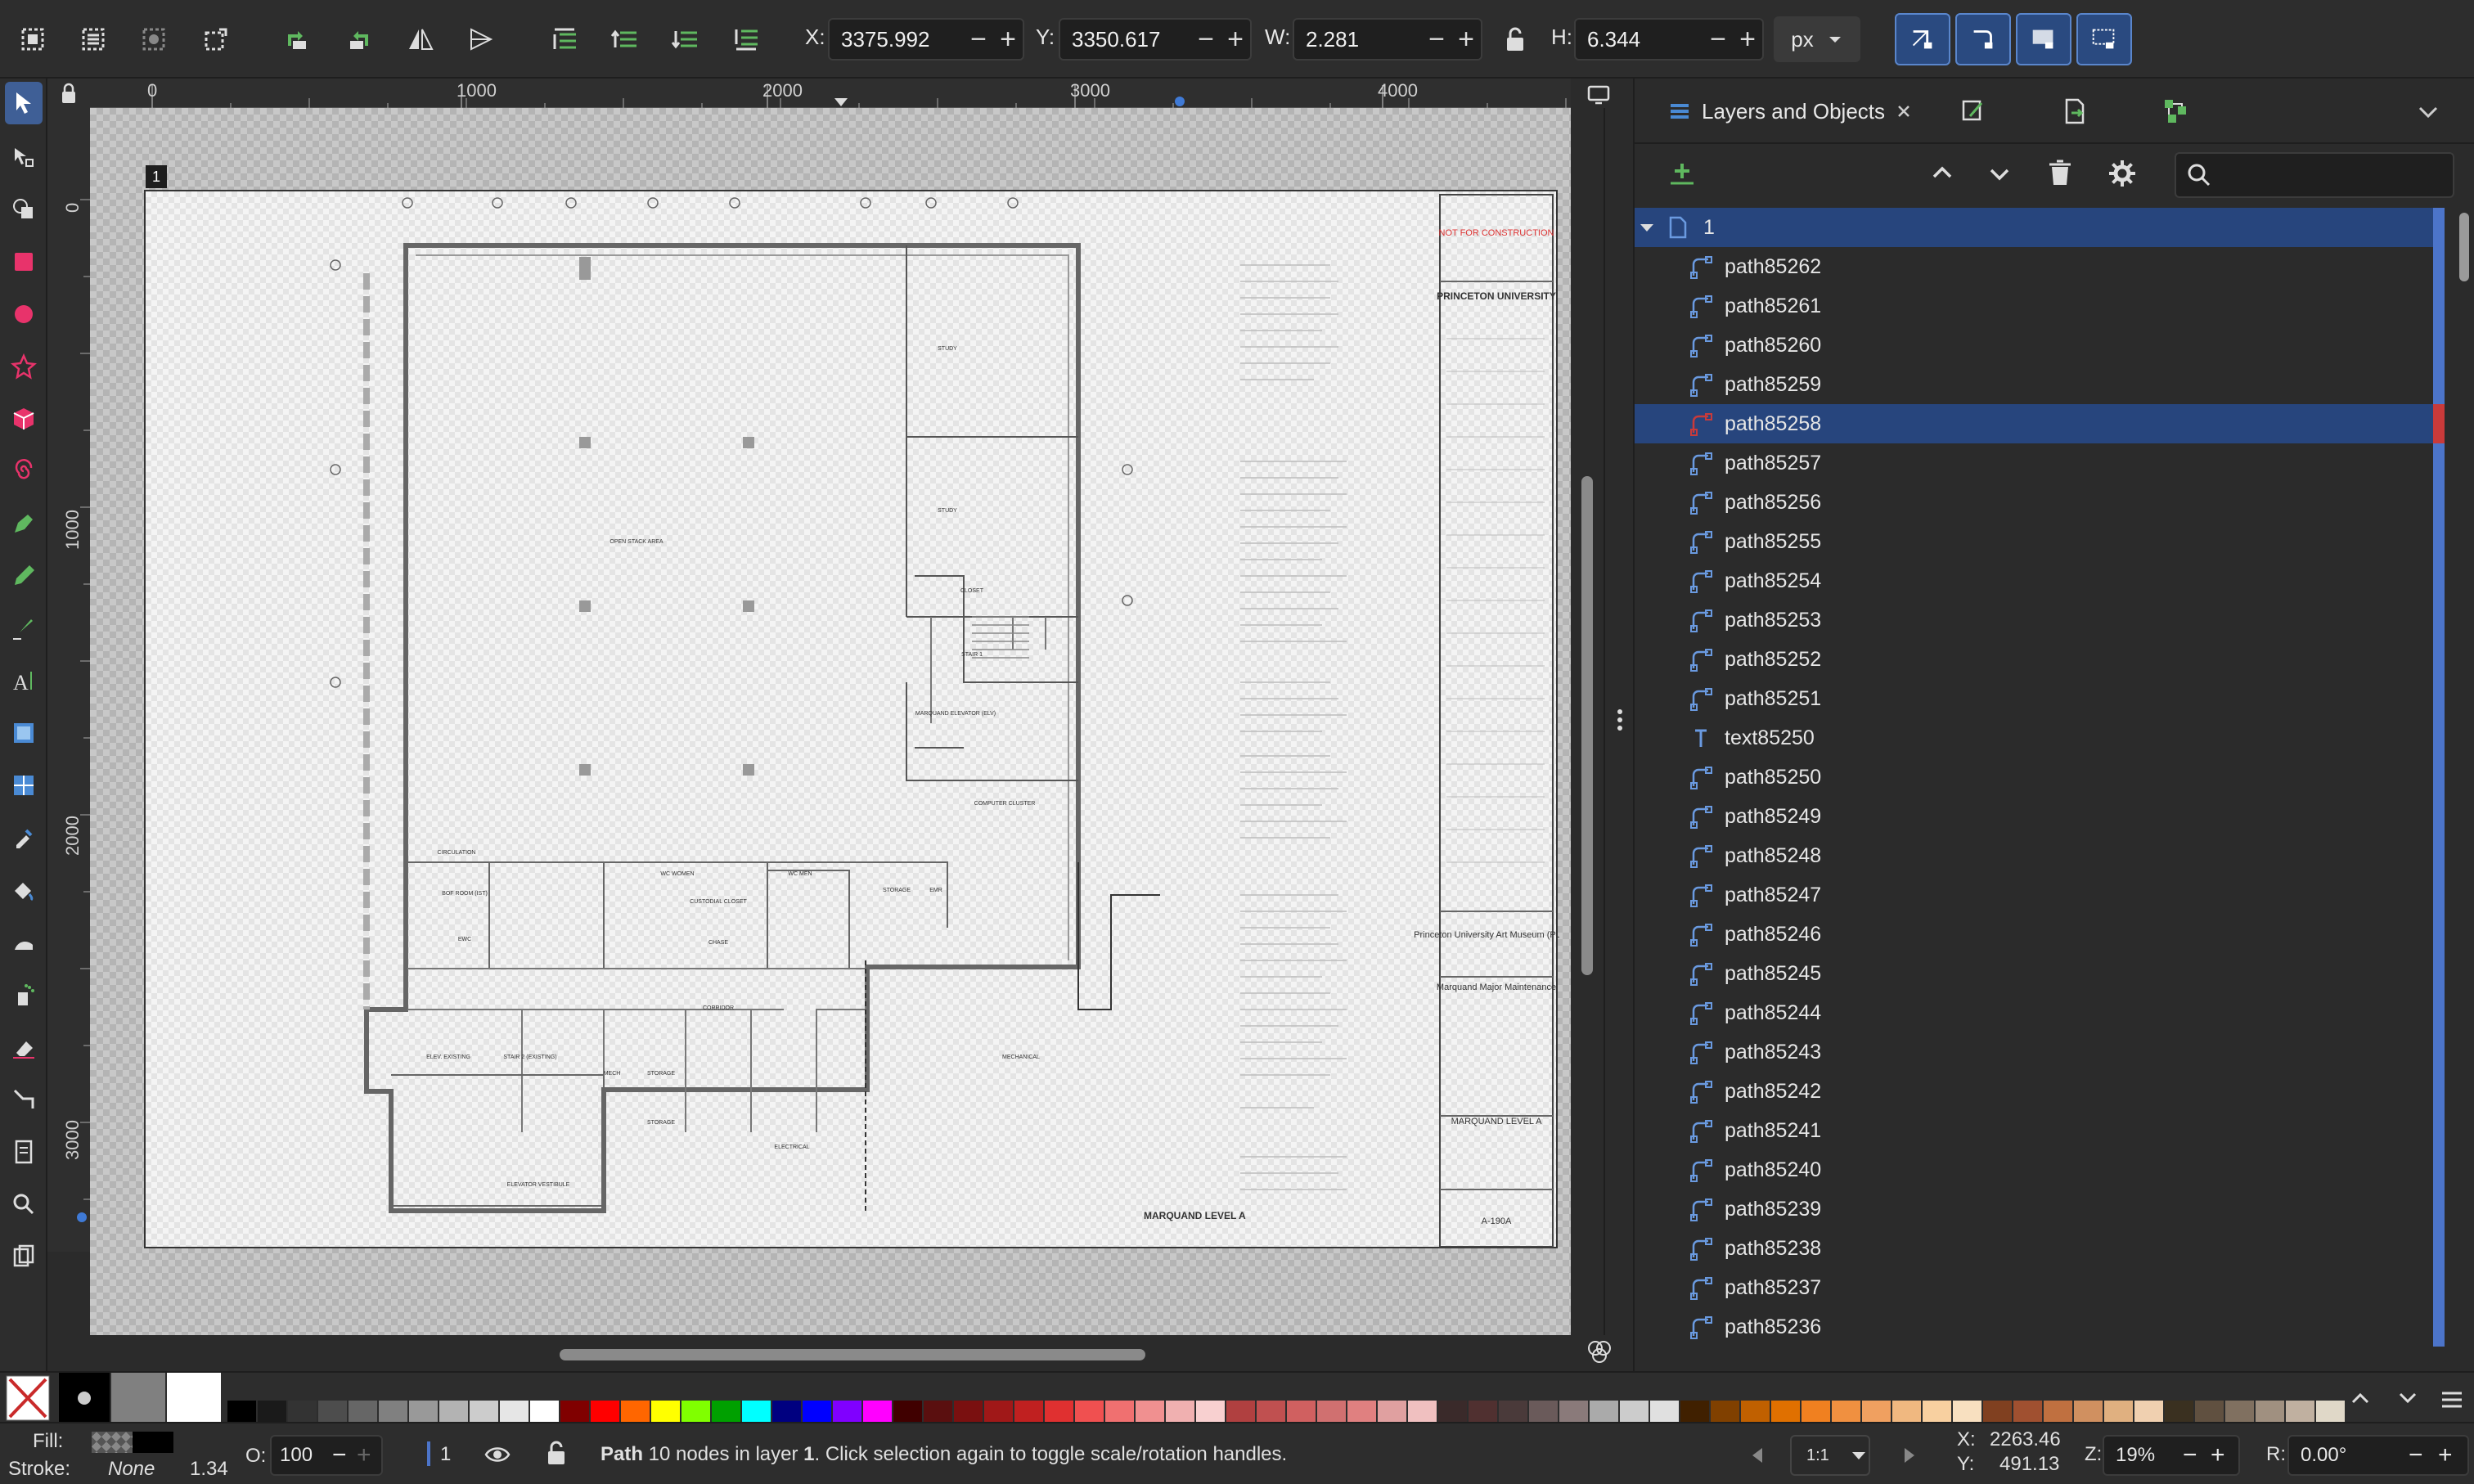  Describe the element at coordinates (564, 39) in the screenshot. I see `raise-to-top-icon` at that location.